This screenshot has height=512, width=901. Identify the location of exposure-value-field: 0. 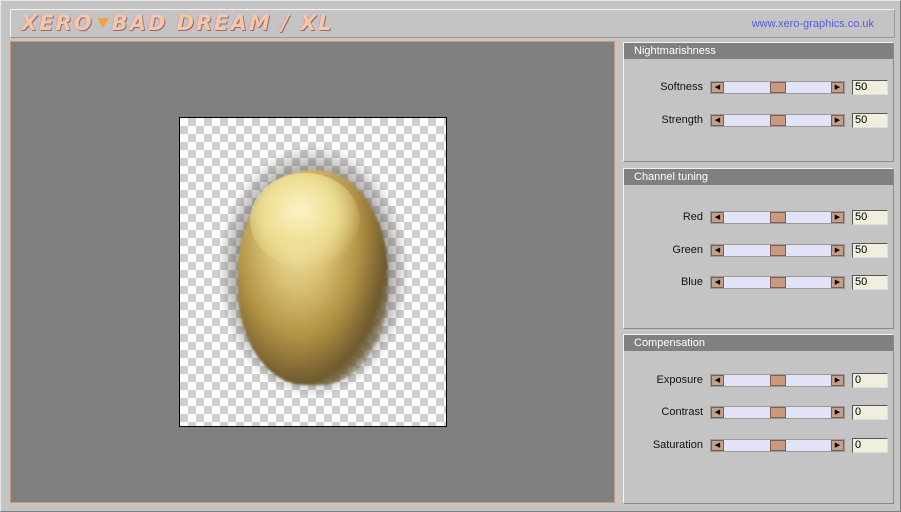
(870, 380).